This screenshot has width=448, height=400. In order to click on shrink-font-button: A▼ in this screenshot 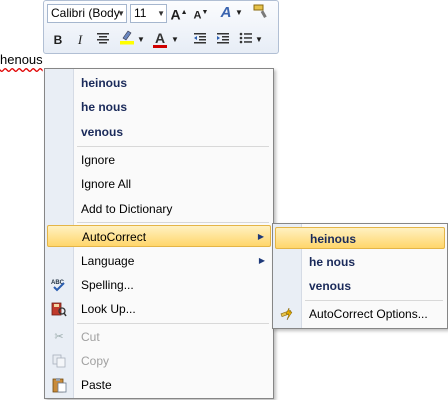, I will do `click(201, 13)`.